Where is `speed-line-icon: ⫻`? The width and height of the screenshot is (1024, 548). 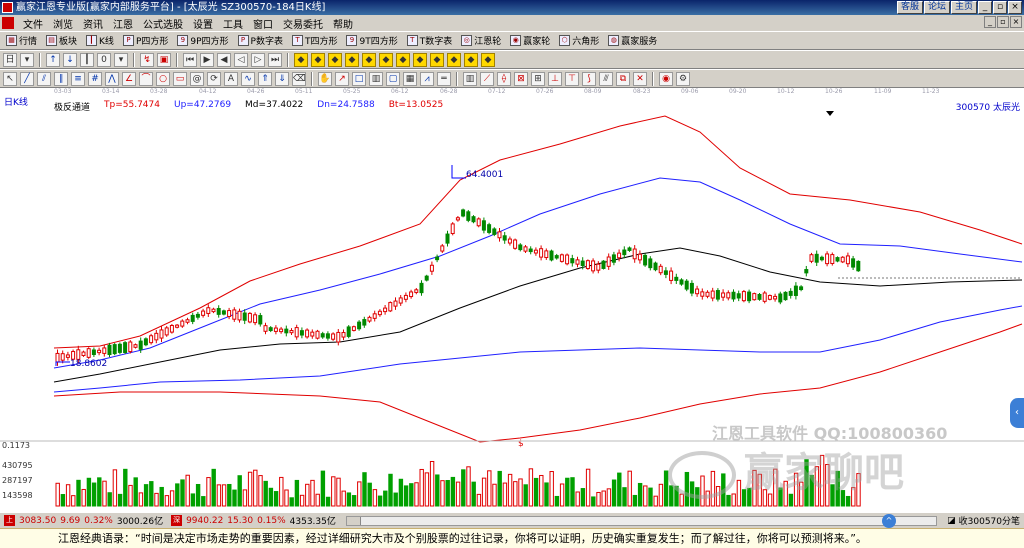
speed-line-icon: ⫻ is located at coordinates (606, 78).